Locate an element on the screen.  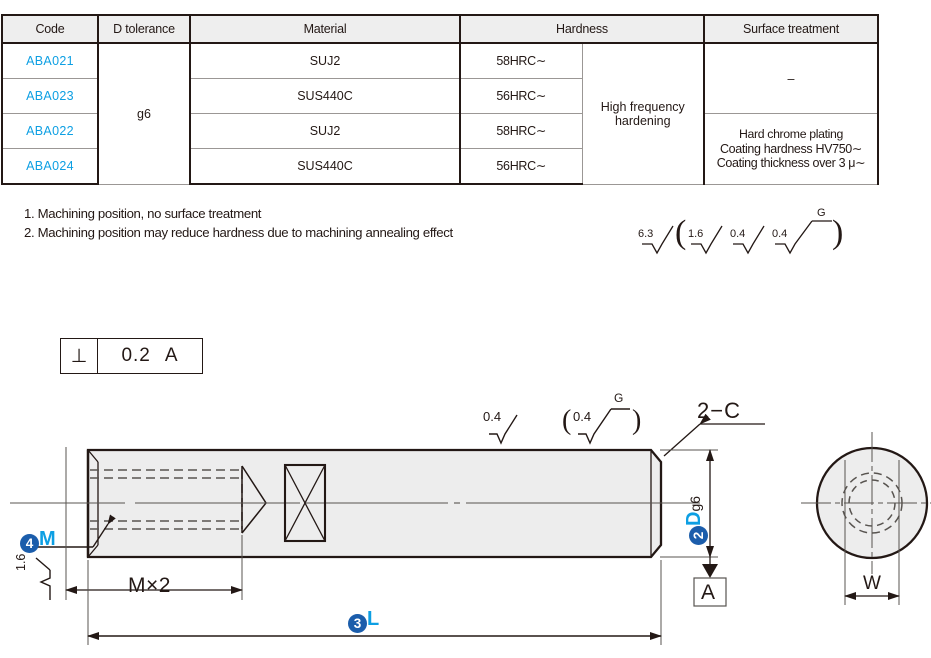
roughness-label-top-left: 0.4 is located at coordinates (492, 416).